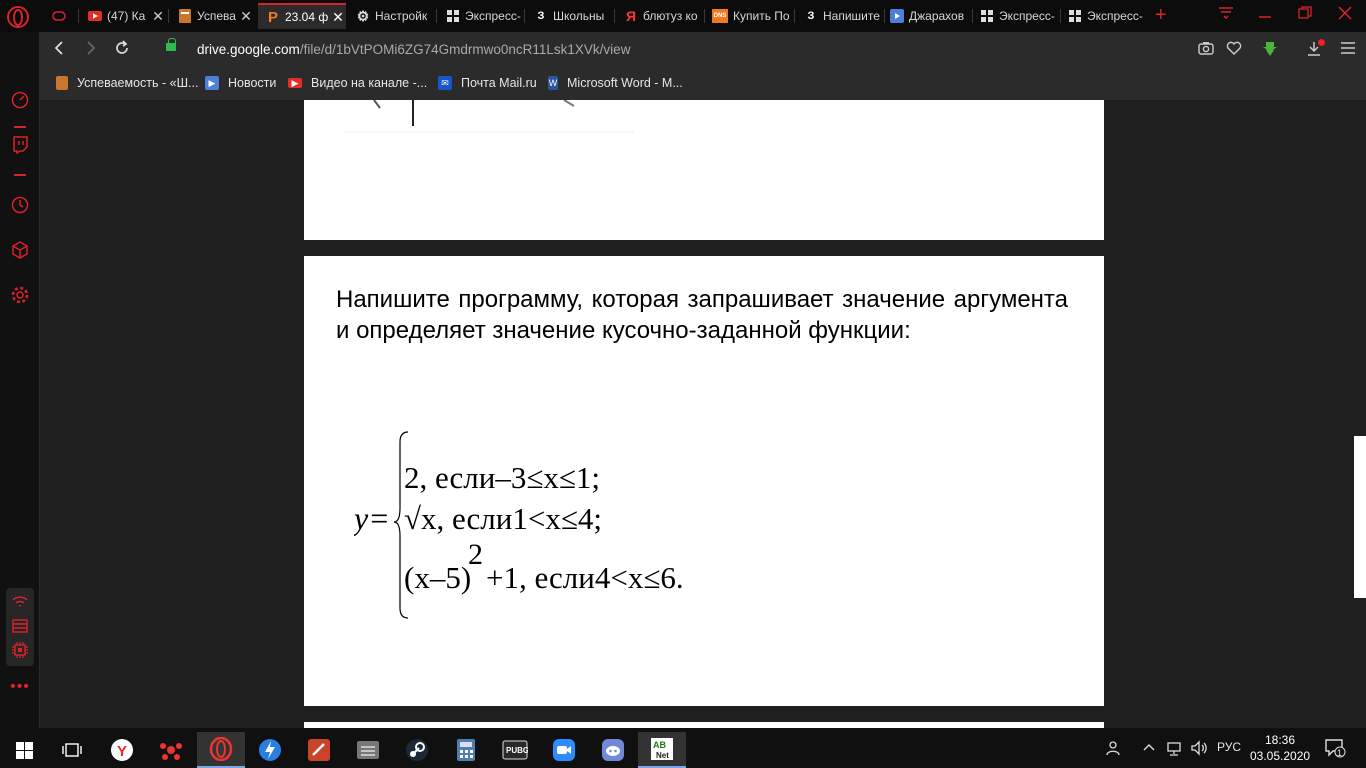 The height and width of the screenshot is (768, 1366). What do you see at coordinates (466, 750) in the screenshot?
I see `calculator-icon` at bounding box center [466, 750].